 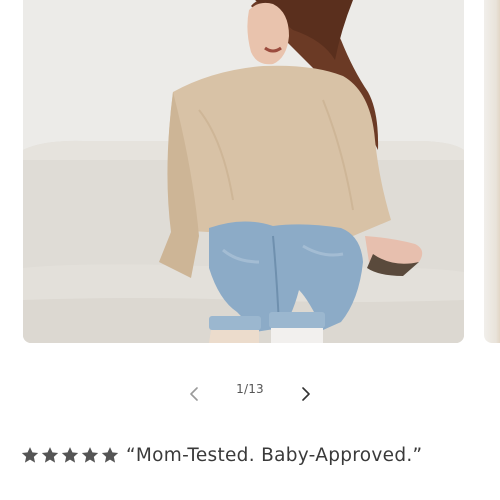 What do you see at coordinates (274, 455) in the screenshot?
I see `review-quote: “Mom-Tested. Baby-Approved.”` at bounding box center [274, 455].